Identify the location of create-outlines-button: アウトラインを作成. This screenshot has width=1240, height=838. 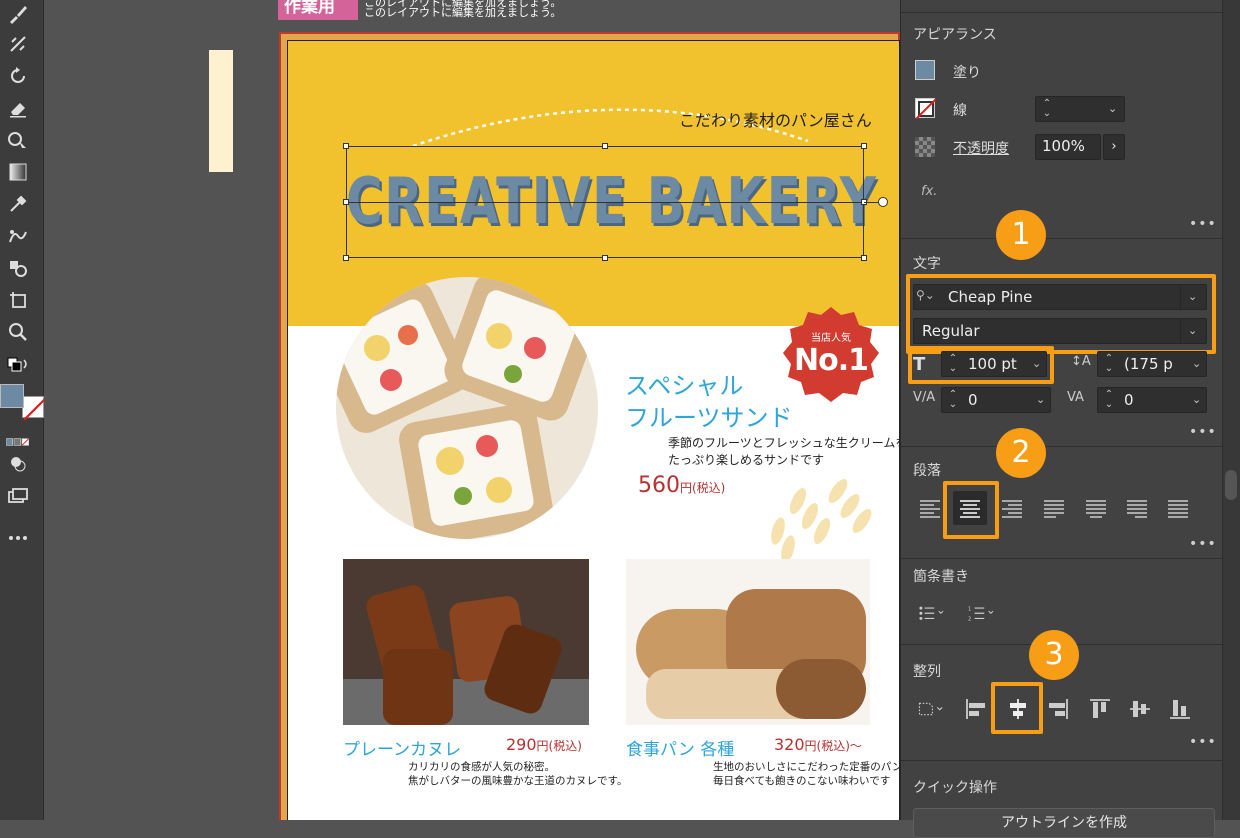
(1064, 823).